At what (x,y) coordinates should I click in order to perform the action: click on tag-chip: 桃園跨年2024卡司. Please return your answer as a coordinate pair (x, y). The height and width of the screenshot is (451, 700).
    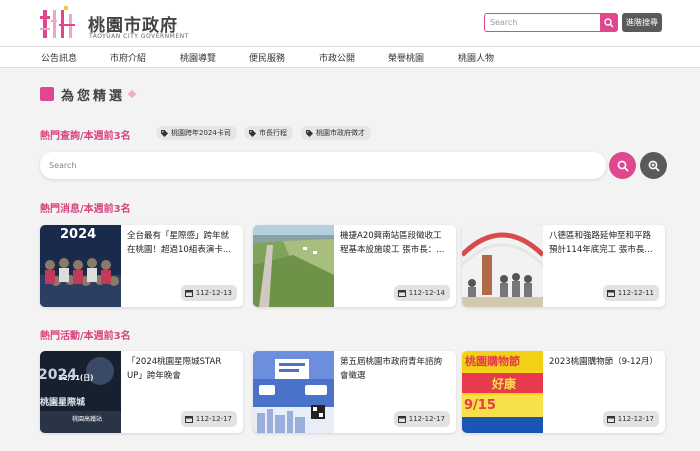
    Looking at the image, I should click on (196, 133).